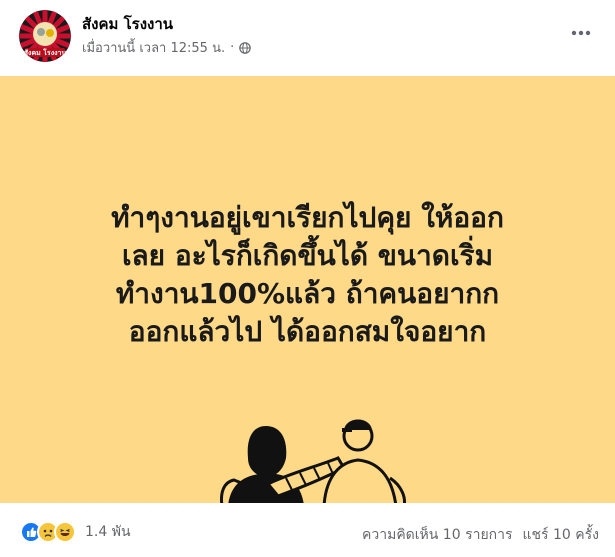 The height and width of the screenshot is (557, 615). I want to click on post-timestamp: เมื่อวานนี้ เวลา 12:55 น., so click(153, 47).